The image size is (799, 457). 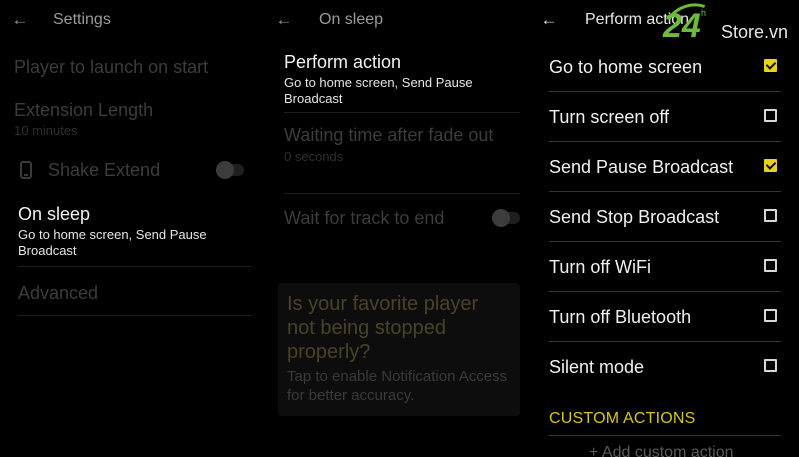 I want to click on wait-track-end-item: Wait for track to end, so click(x=402, y=220).